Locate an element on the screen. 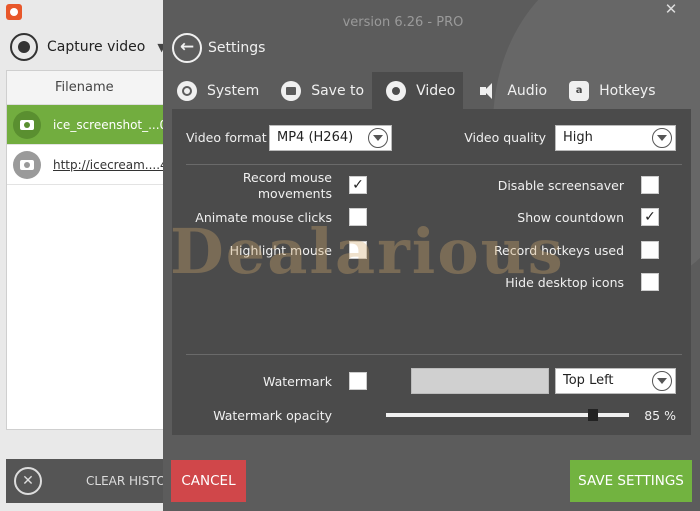  watermark-text-input is located at coordinates (480, 381).